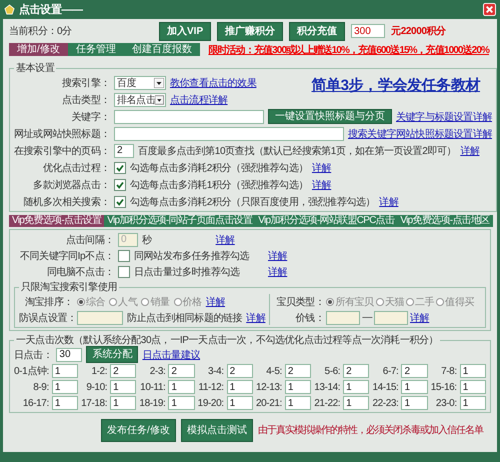 The height and width of the screenshot is (462, 500). I want to click on field-label: 多款浏览器点击：, so click(71, 185).